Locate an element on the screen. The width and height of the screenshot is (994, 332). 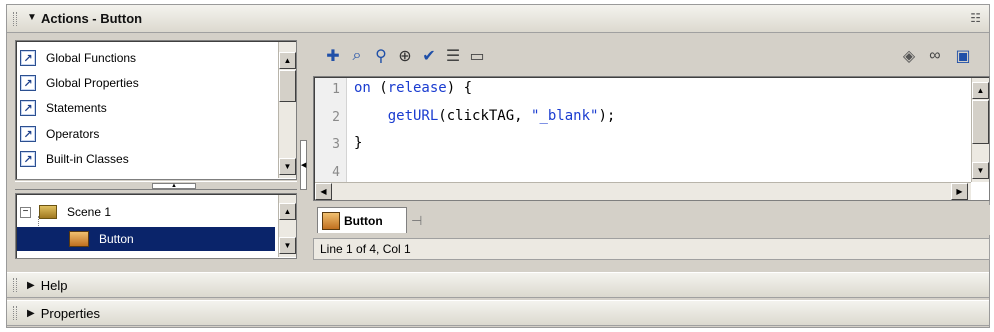
toolbox-item-statements: ↗ Statements is located at coordinates (145, 108).